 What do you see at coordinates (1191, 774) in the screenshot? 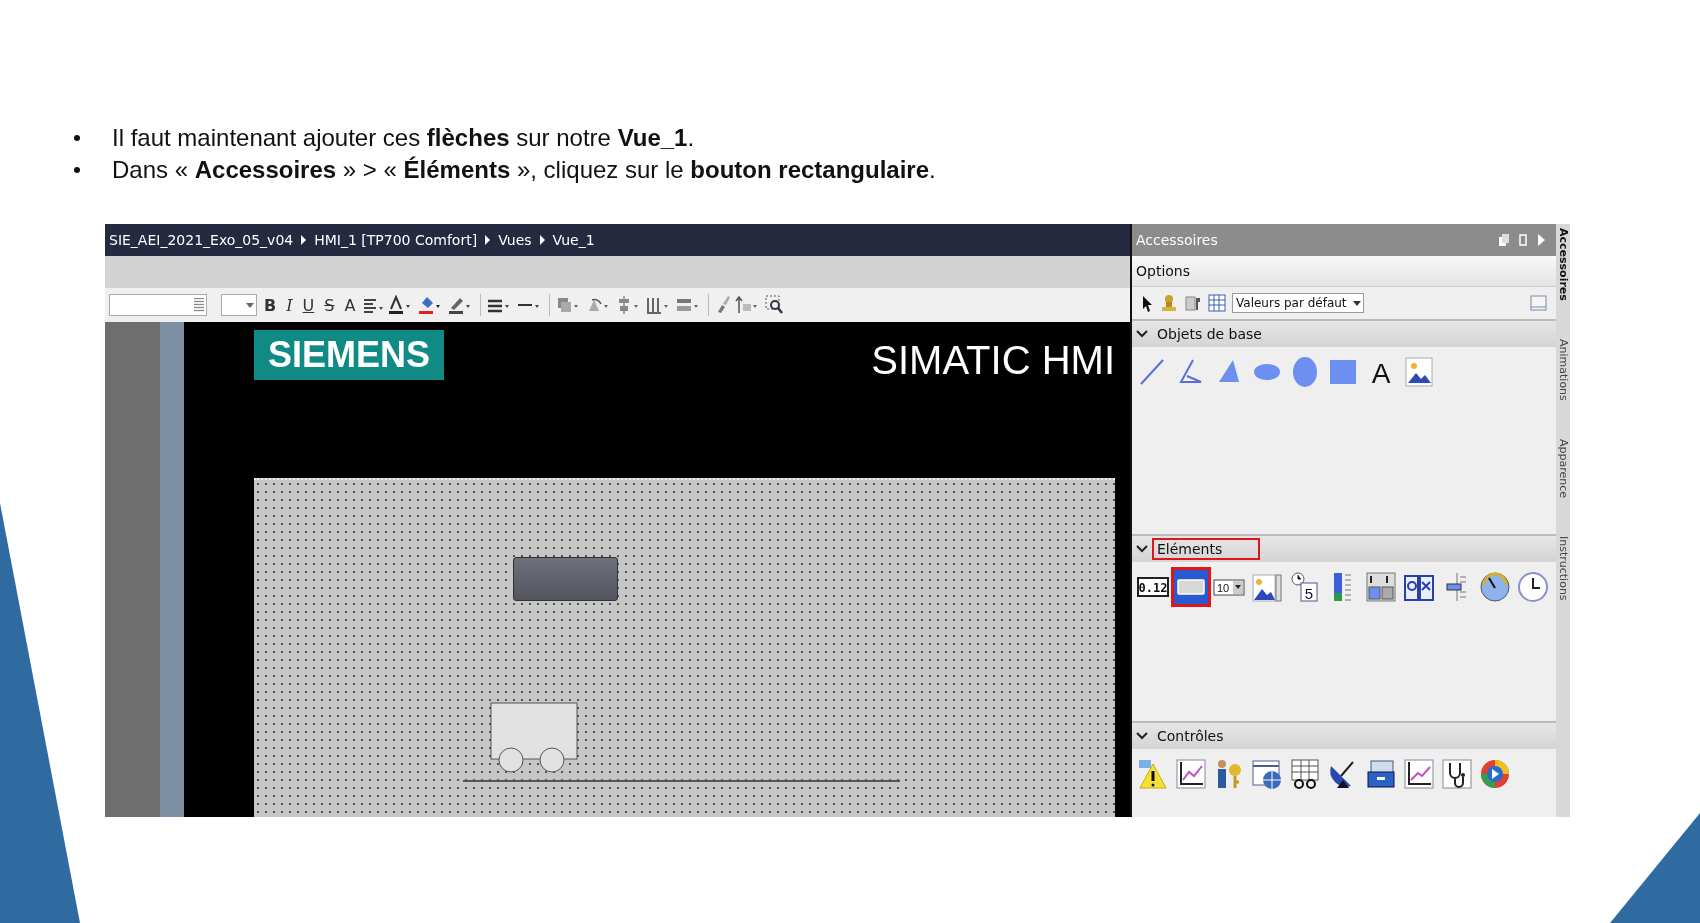
I see `trend-chart-icon` at bounding box center [1191, 774].